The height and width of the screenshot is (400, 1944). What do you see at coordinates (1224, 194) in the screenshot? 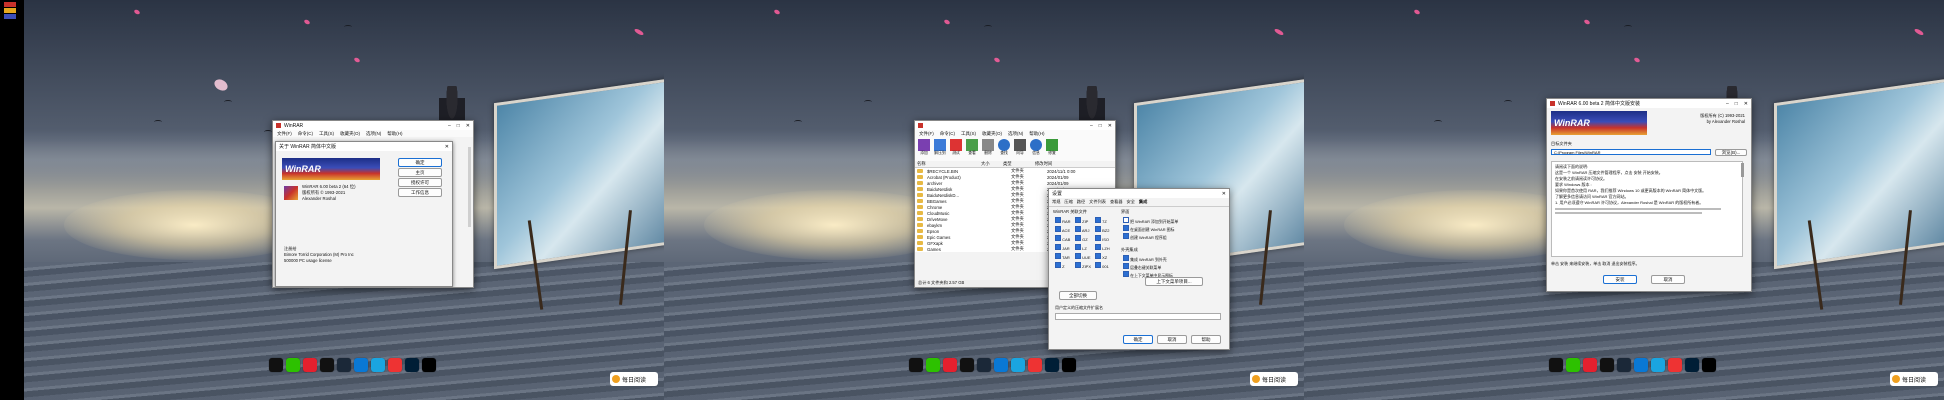
I see `settings-close-button: ✕` at bounding box center [1224, 194].